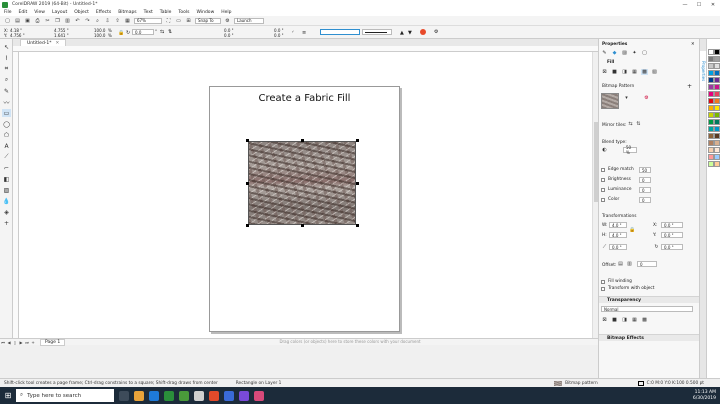 This screenshot has width=720, height=404. I want to click on quick-customize-icon: ⚙, so click(436, 32).